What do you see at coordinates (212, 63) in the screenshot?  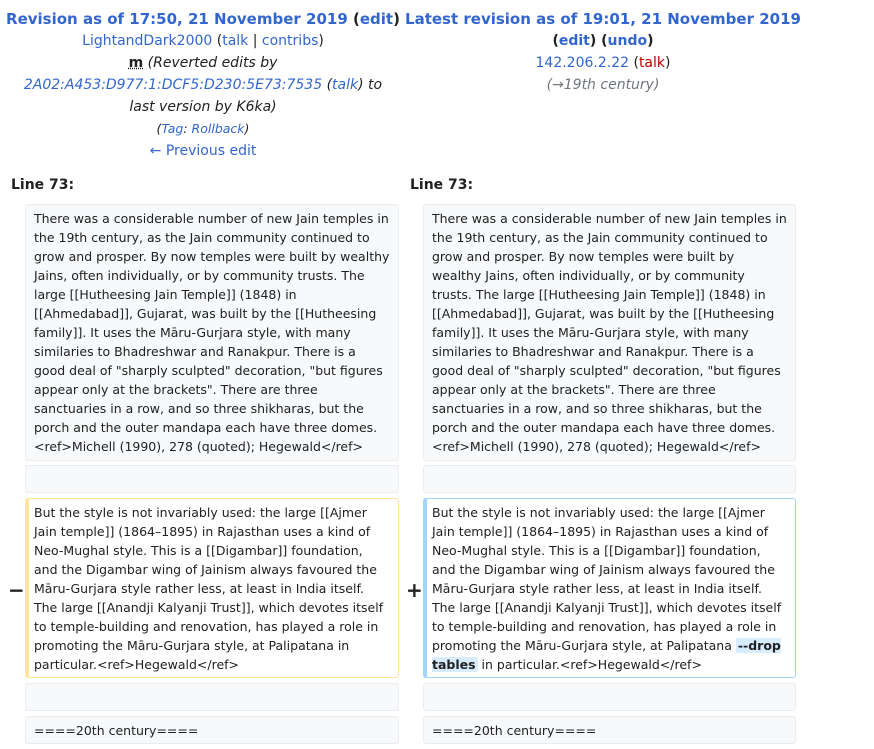 I see `summary-text-1: (Reverted edits by` at bounding box center [212, 63].